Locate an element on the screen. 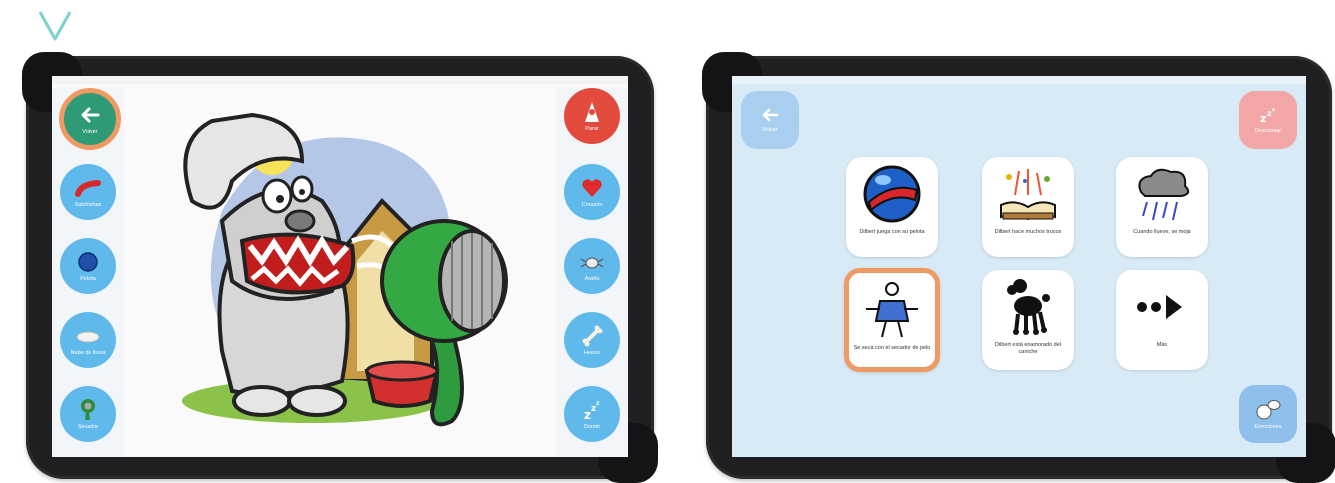 This screenshot has height=483, width=1335. cloud-icon is located at coordinates (88, 336).